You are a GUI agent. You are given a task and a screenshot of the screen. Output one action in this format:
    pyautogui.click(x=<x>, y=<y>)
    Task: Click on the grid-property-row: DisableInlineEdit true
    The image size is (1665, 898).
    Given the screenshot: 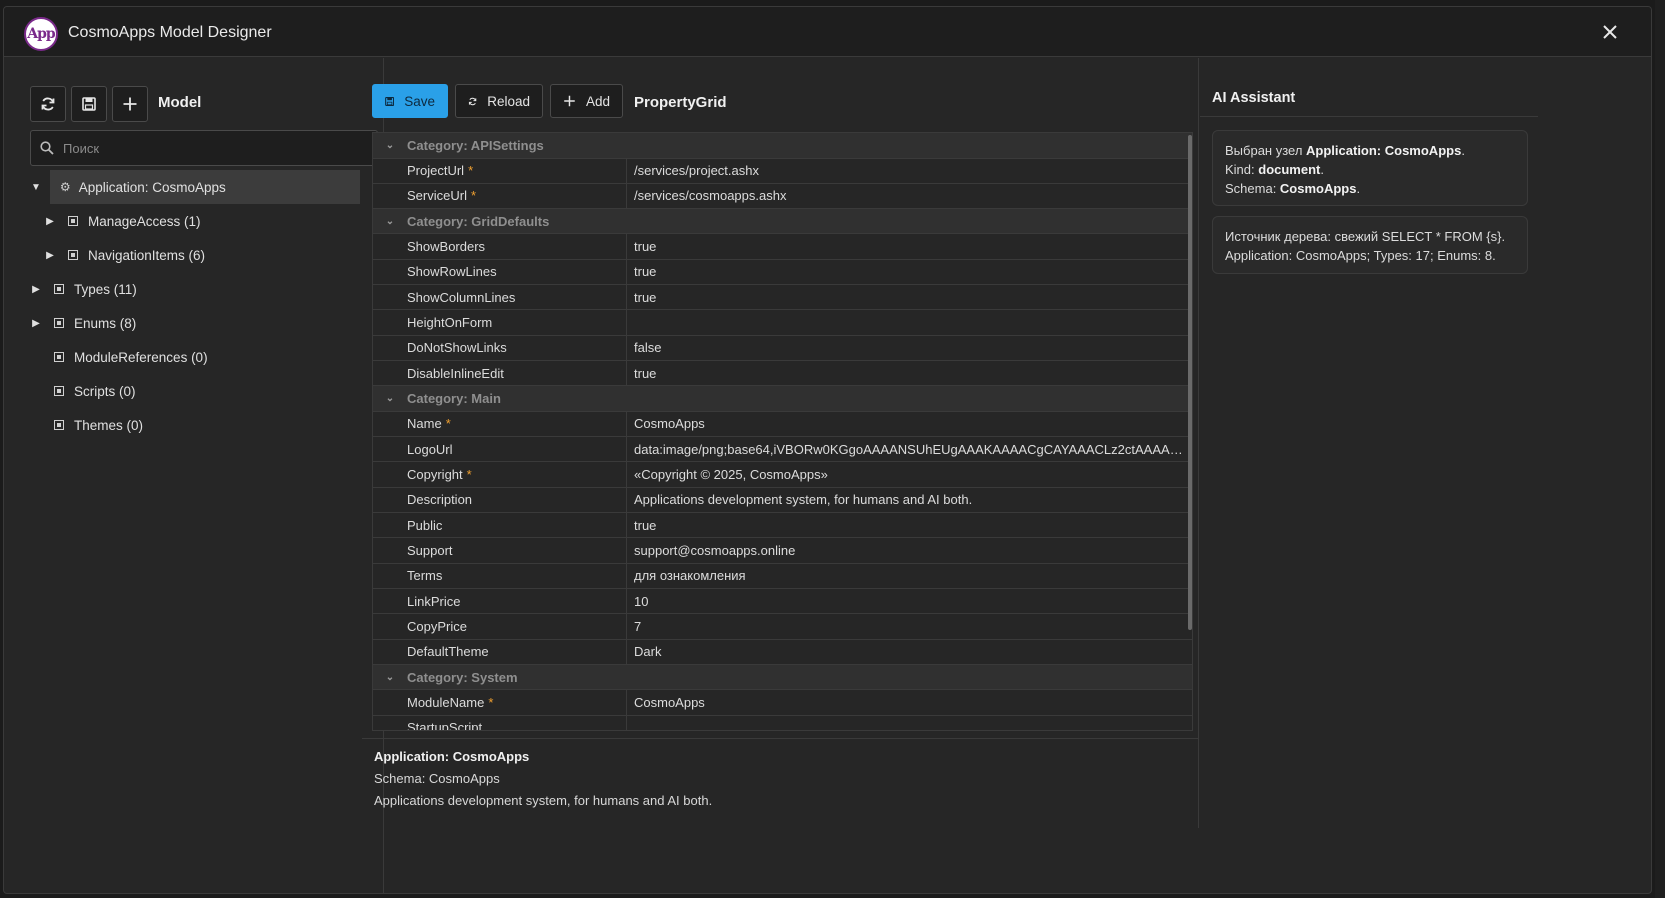 What is the action you would take?
    pyautogui.click(x=782, y=373)
    